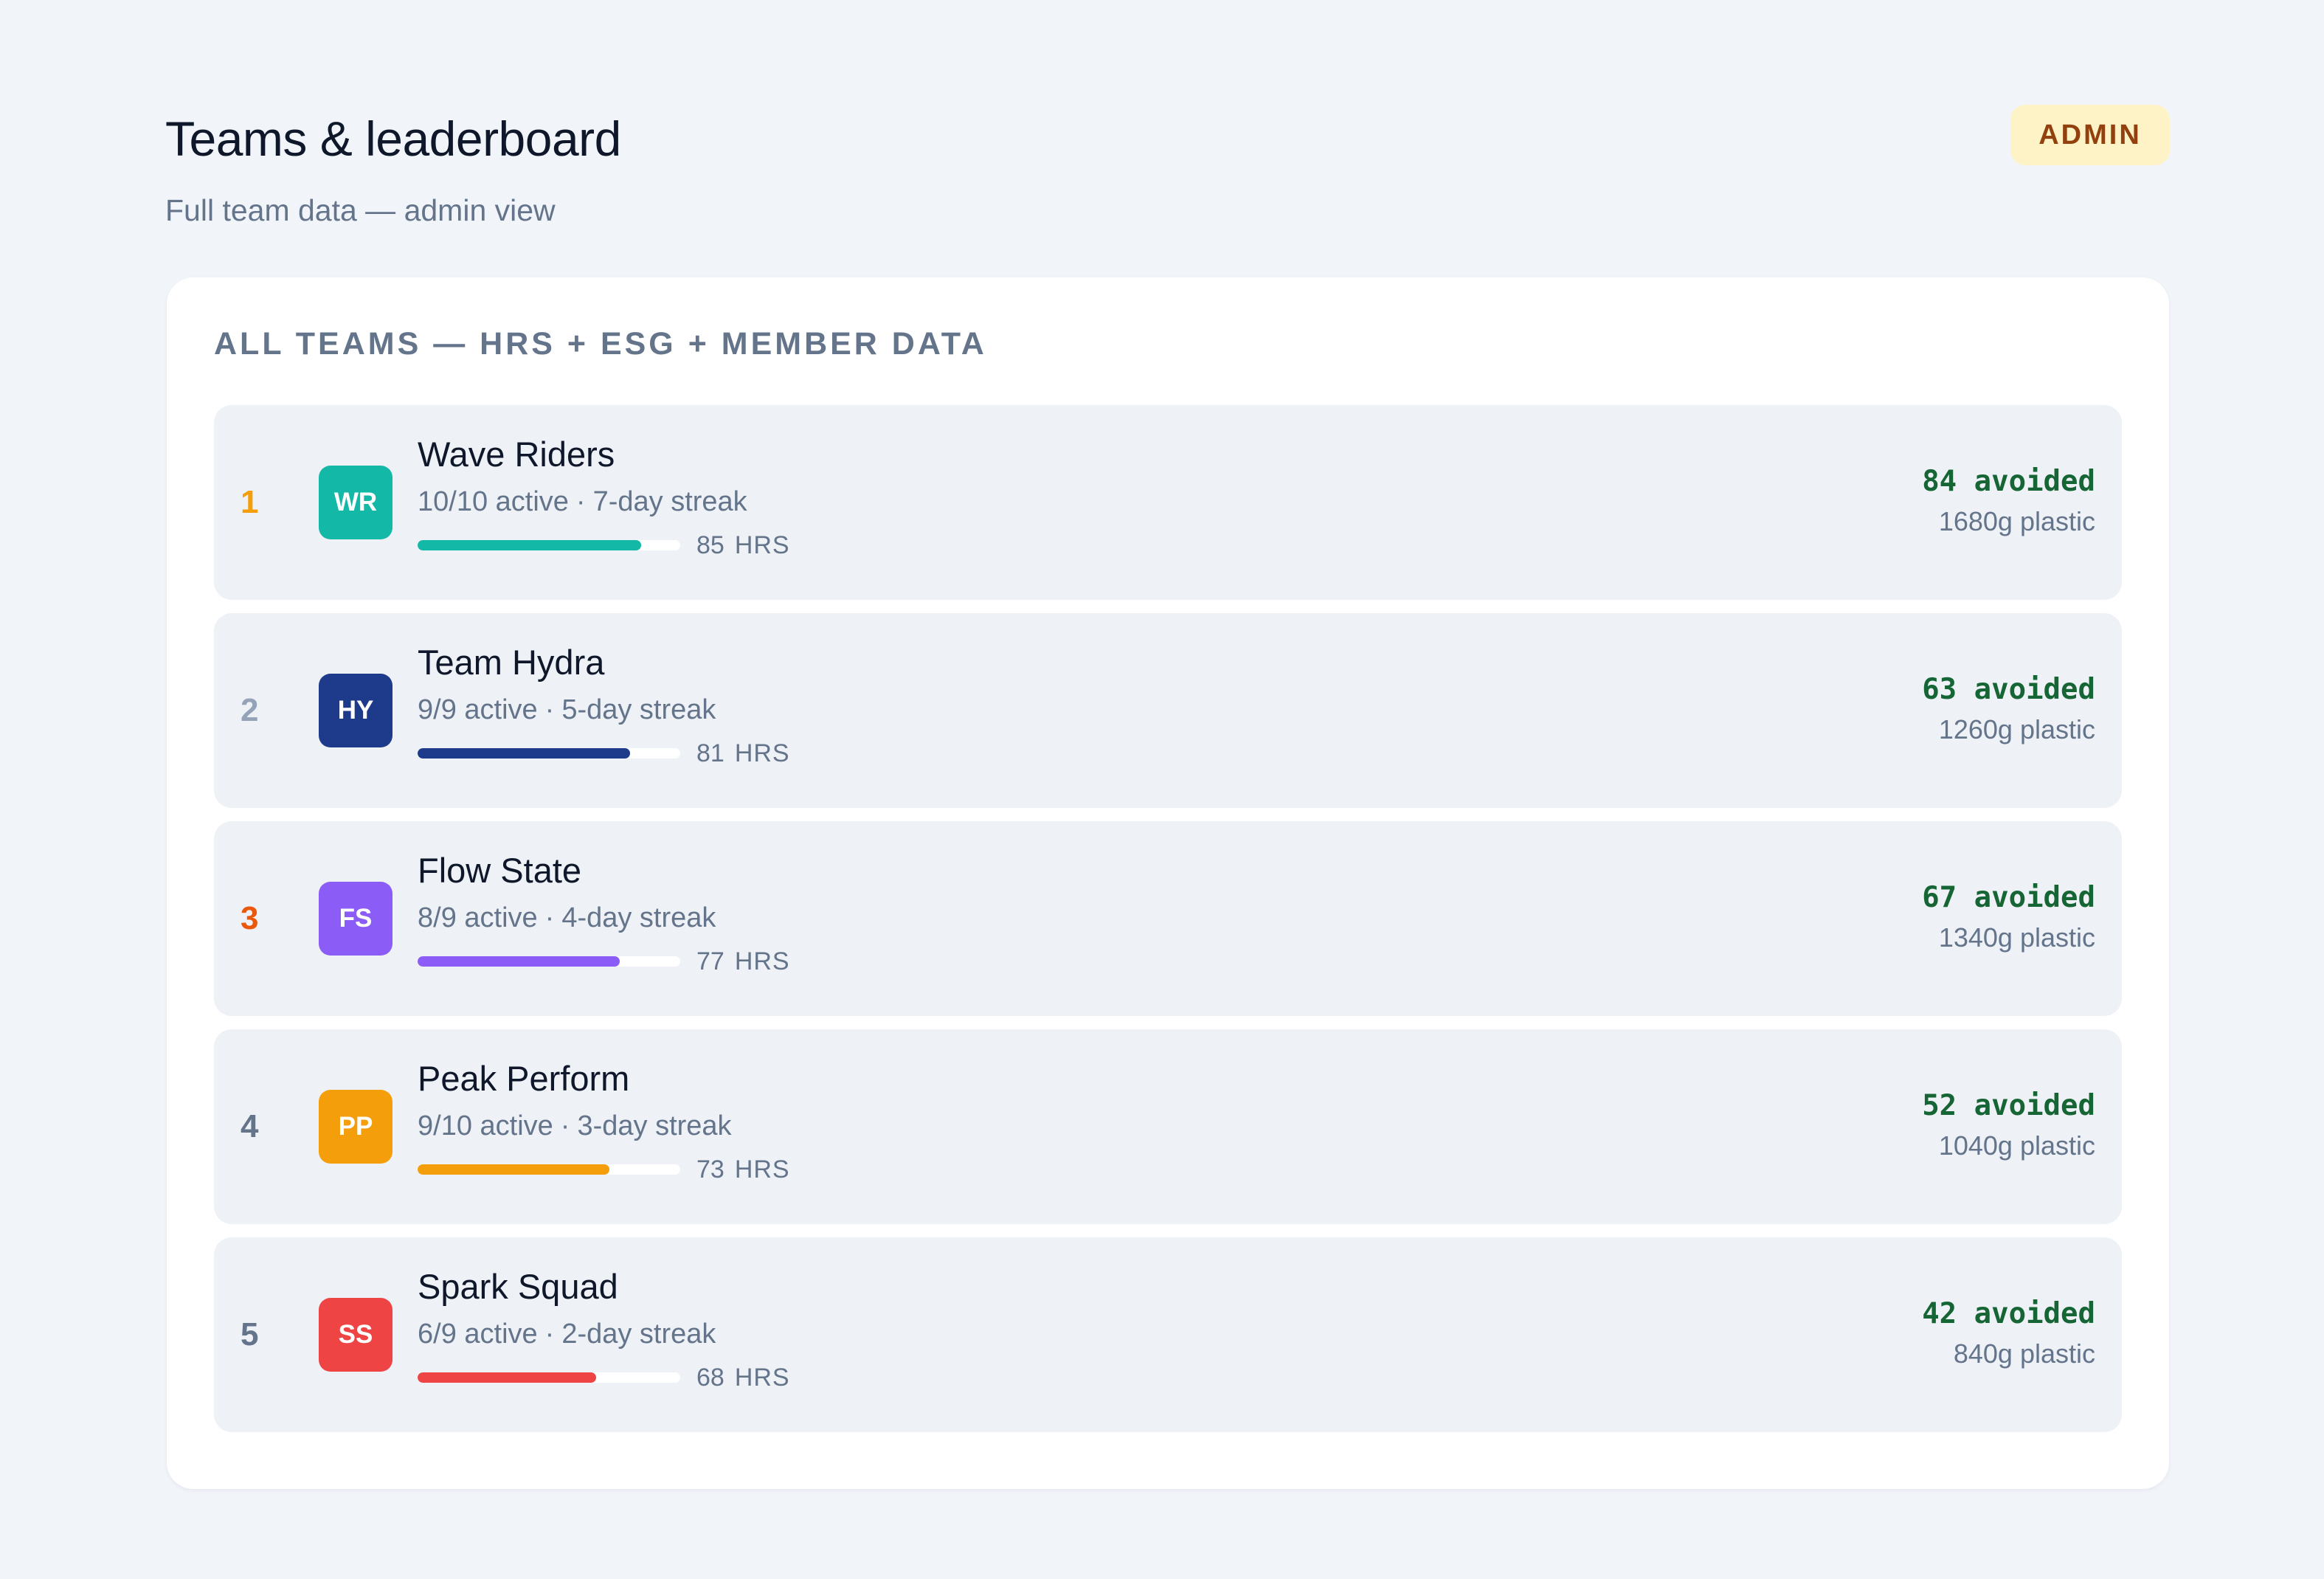 This screenshot has width=2324, height=1579. I want to click on avoided-count: 84 avoided, so click(2008, 481).